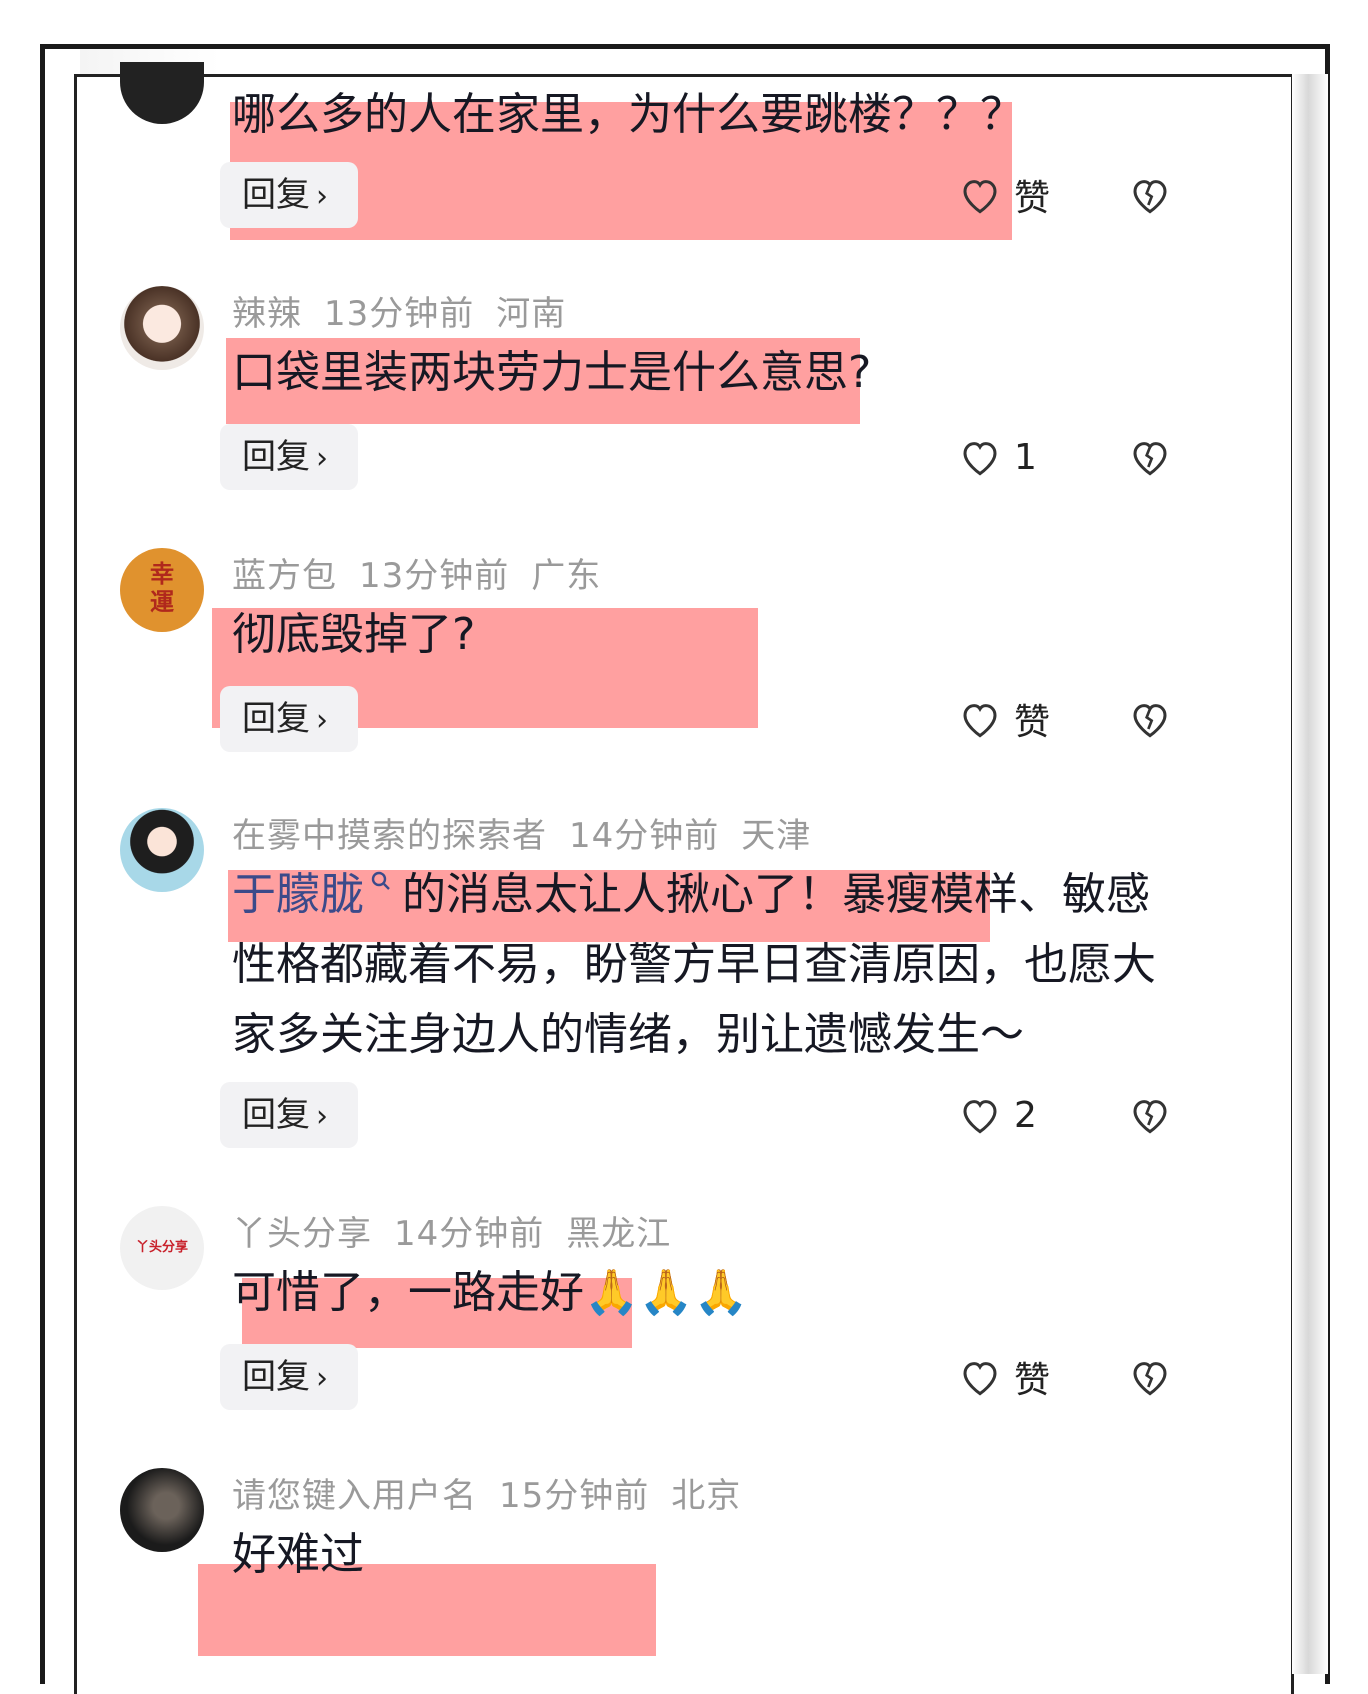  What do you see at coordinates (706, 1496) in the screenshot?
I see `location: 北京` at bounding box center [706, 1496].